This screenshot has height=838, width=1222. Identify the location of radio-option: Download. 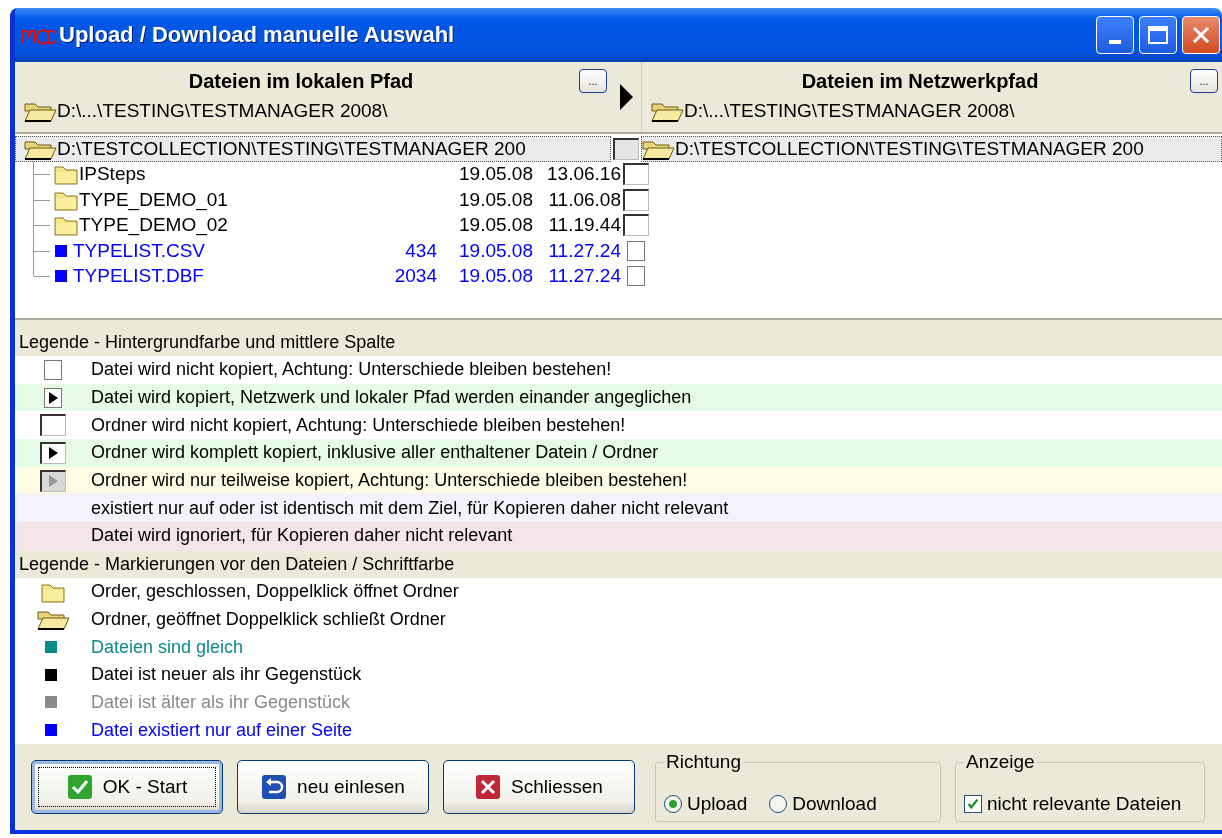
(823, 804).